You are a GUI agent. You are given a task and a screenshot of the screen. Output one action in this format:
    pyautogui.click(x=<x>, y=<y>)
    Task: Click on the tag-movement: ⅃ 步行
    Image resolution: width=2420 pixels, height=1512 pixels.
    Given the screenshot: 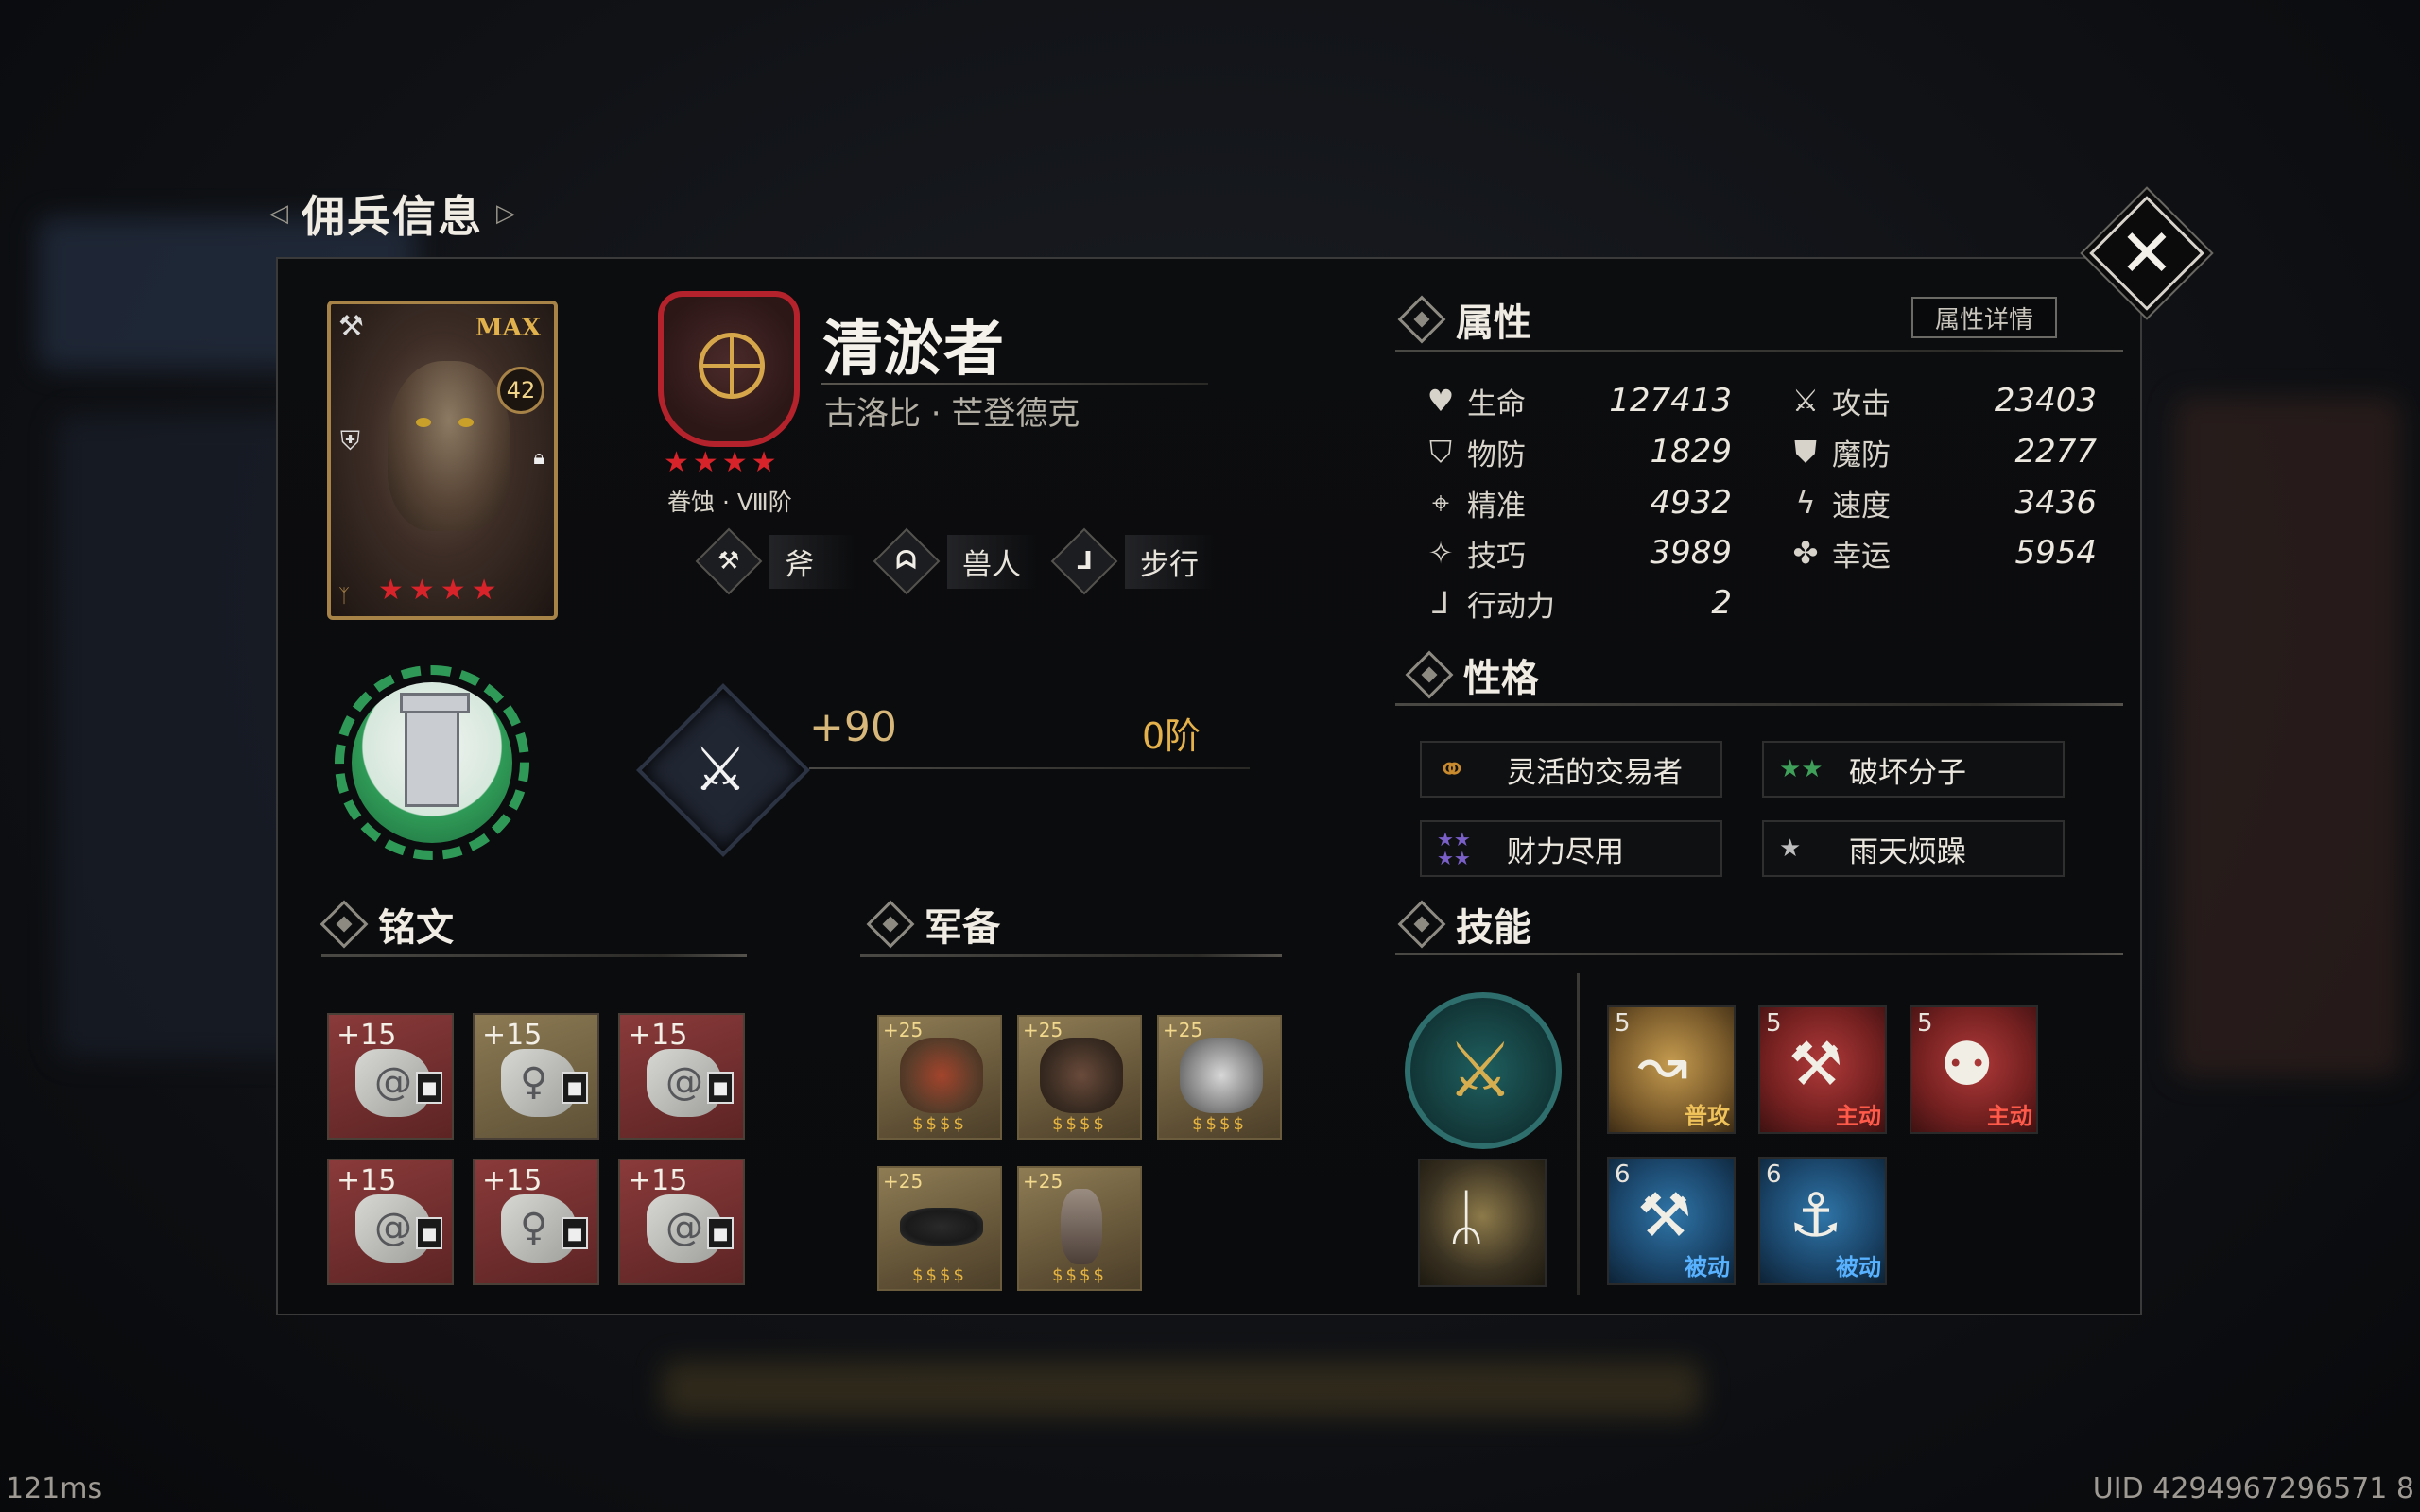 What is the action you would take?
    pyautogui.click(x=1132, y=561)
    